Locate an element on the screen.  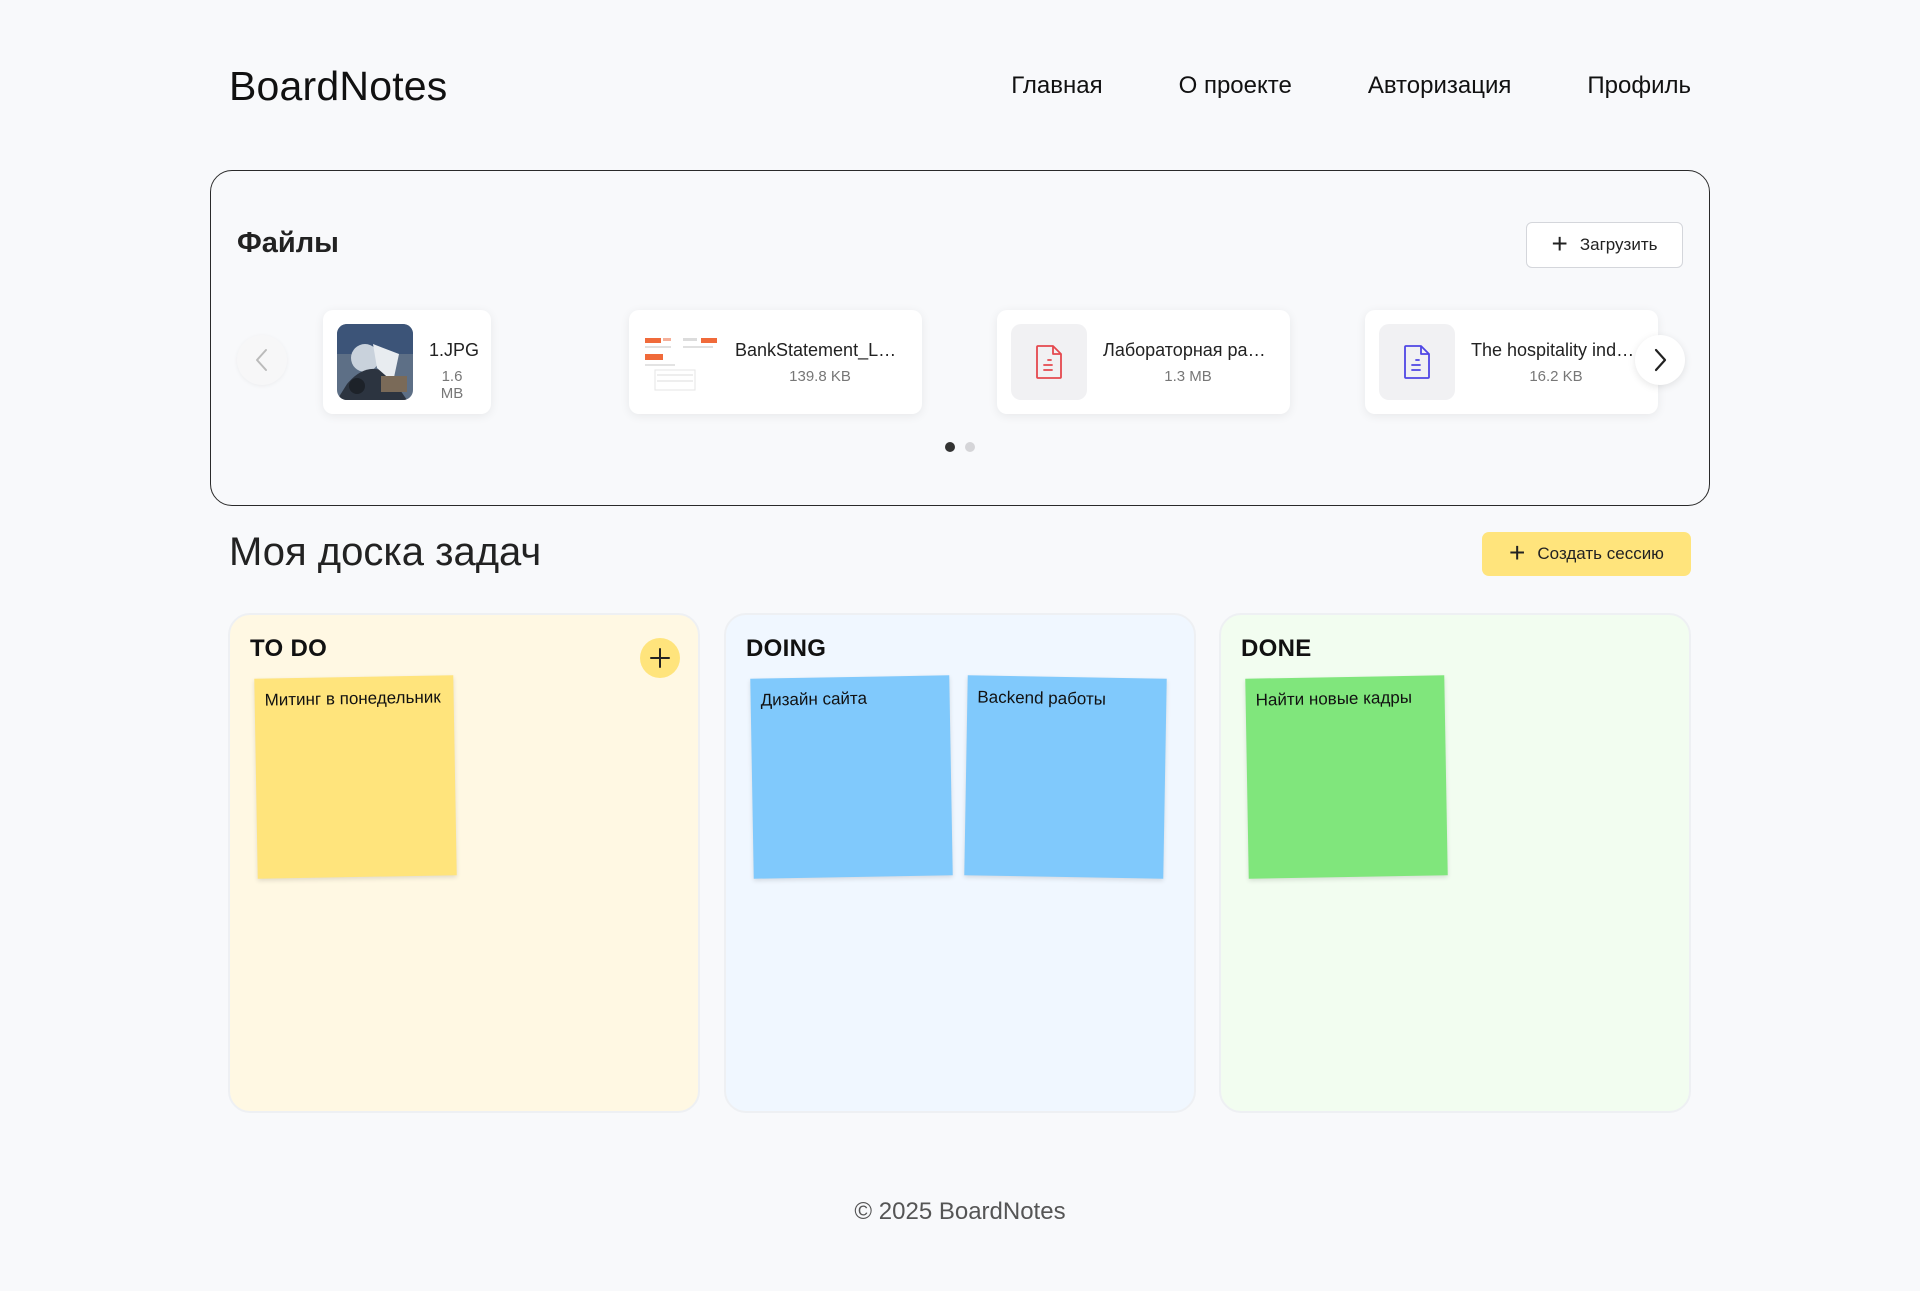
column-title: DONE is located at coordinates (1276, 648).